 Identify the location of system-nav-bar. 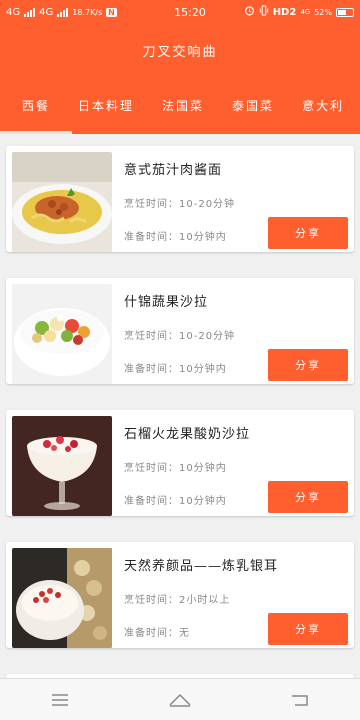
(180, 699).